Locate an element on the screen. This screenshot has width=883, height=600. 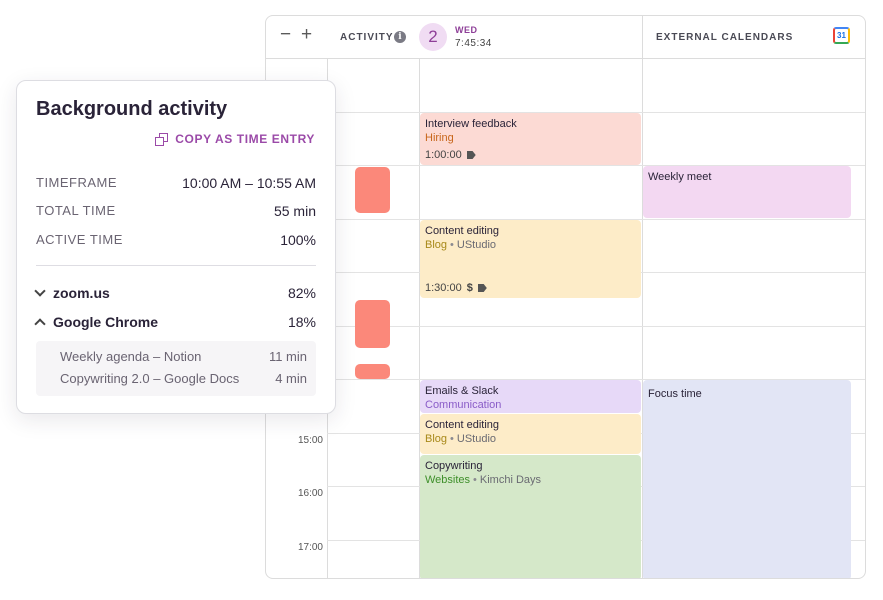
event-duration: 1:00:00 is located at coordinates (443, 155).